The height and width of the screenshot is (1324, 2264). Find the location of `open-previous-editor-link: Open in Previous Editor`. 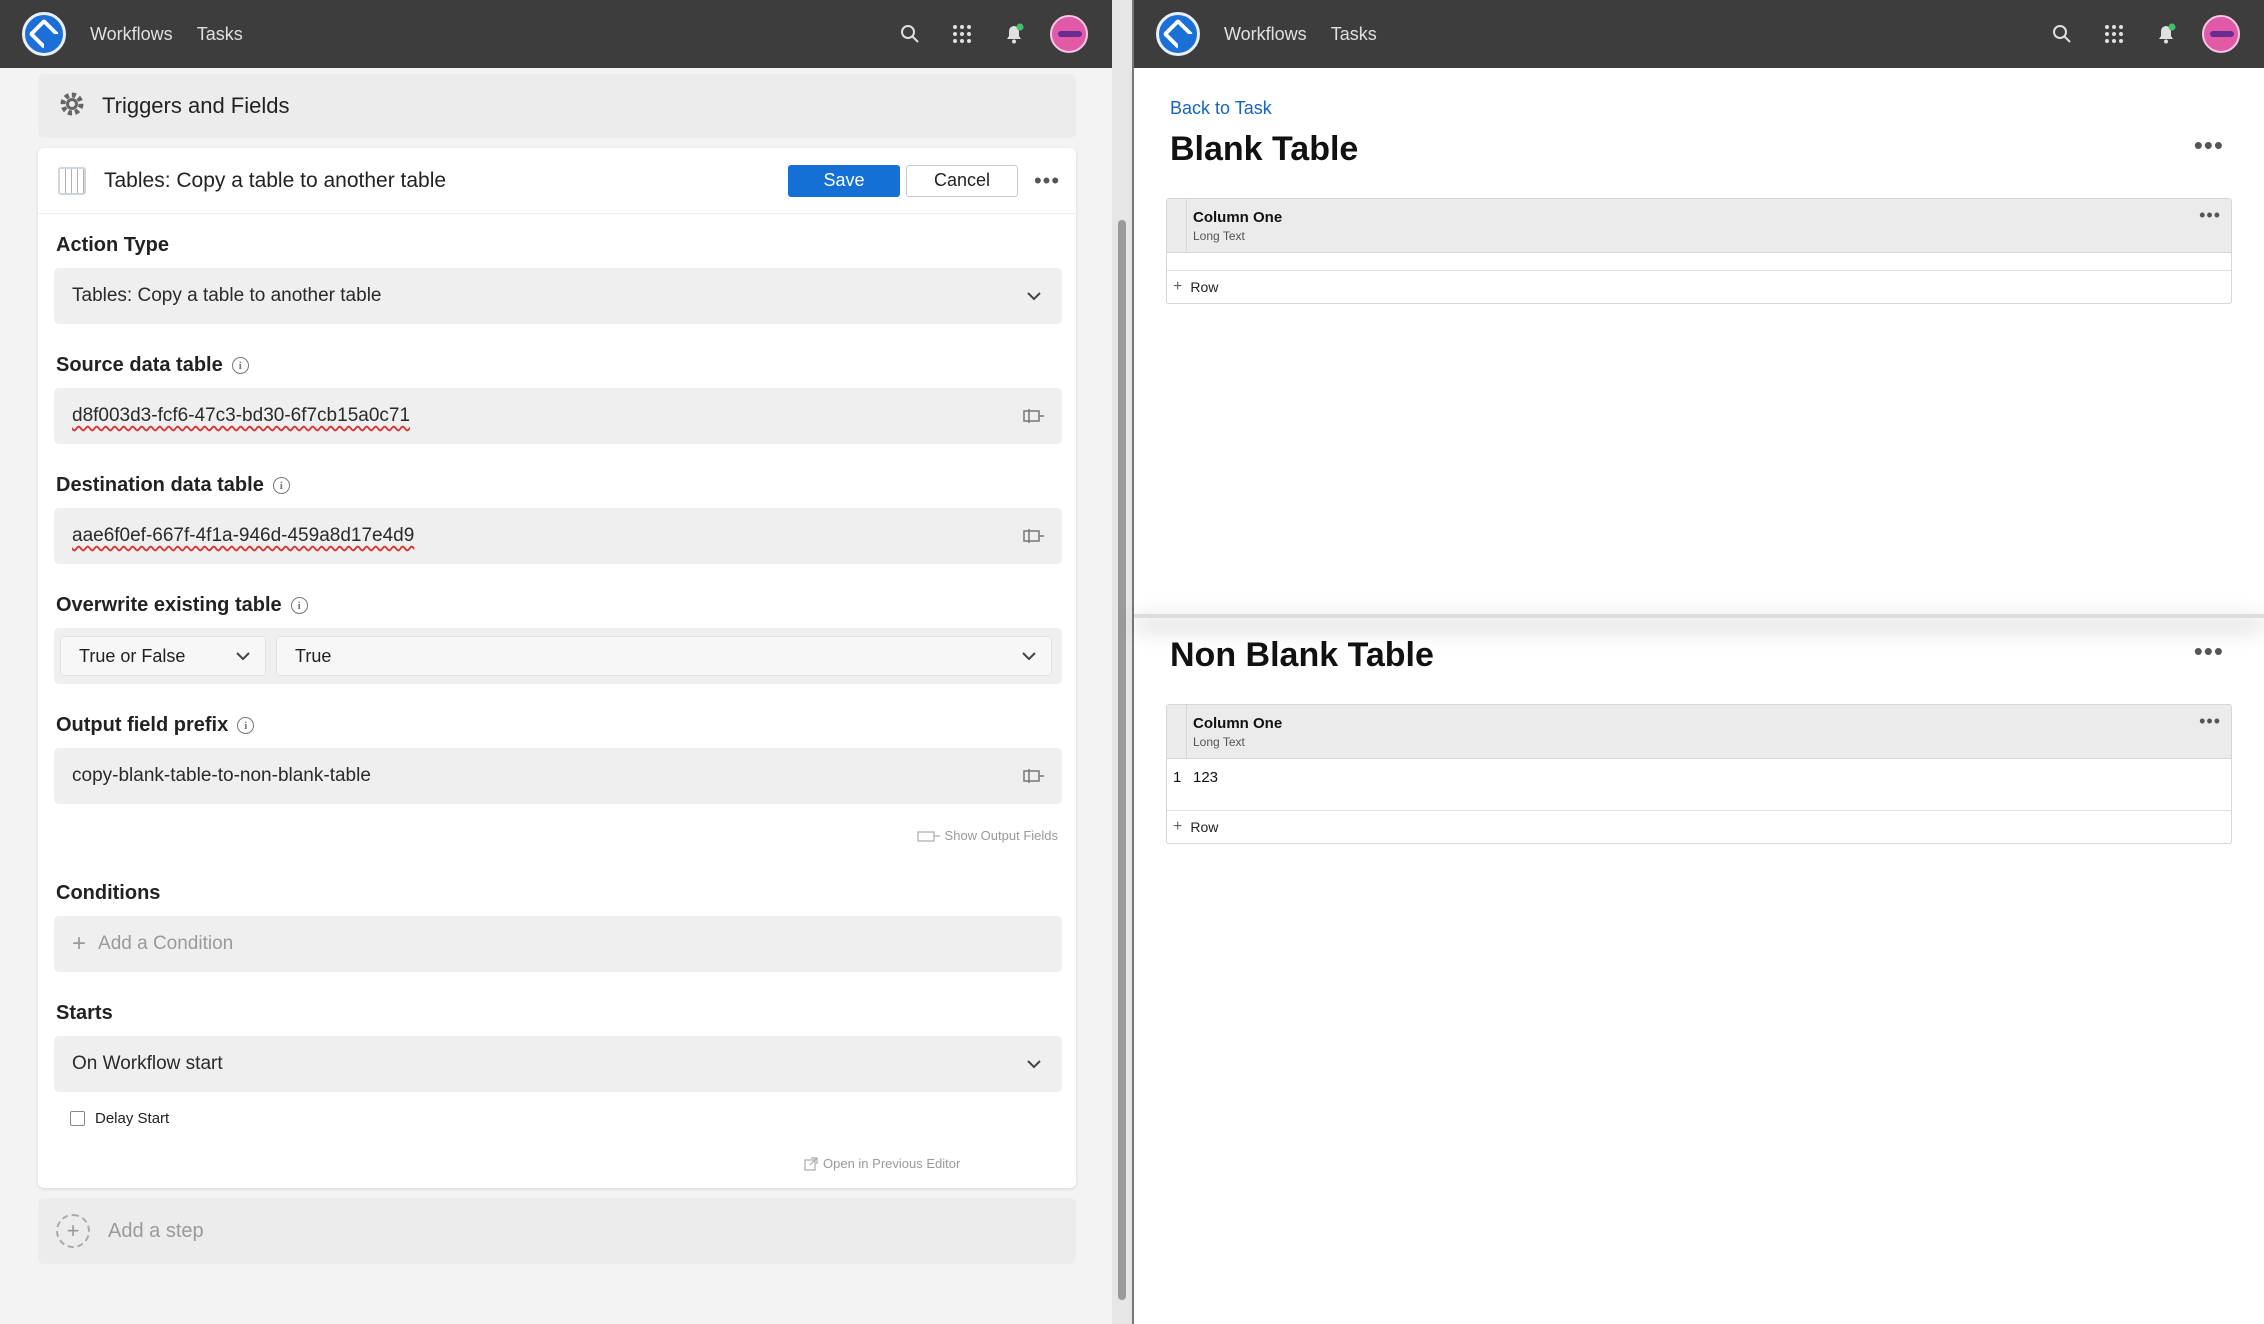

open-previous-editor-link: Open in Previous Editor is located at coordinates (882, 1163).